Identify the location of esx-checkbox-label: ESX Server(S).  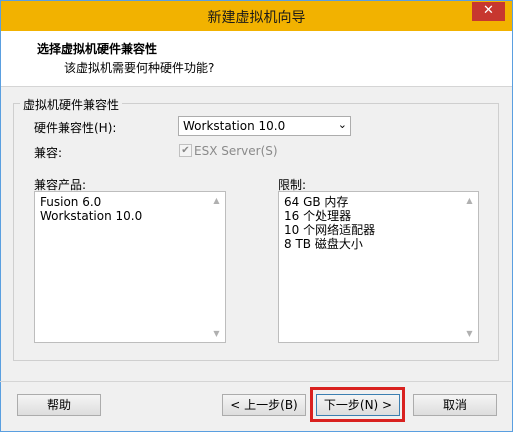
(236, 151).